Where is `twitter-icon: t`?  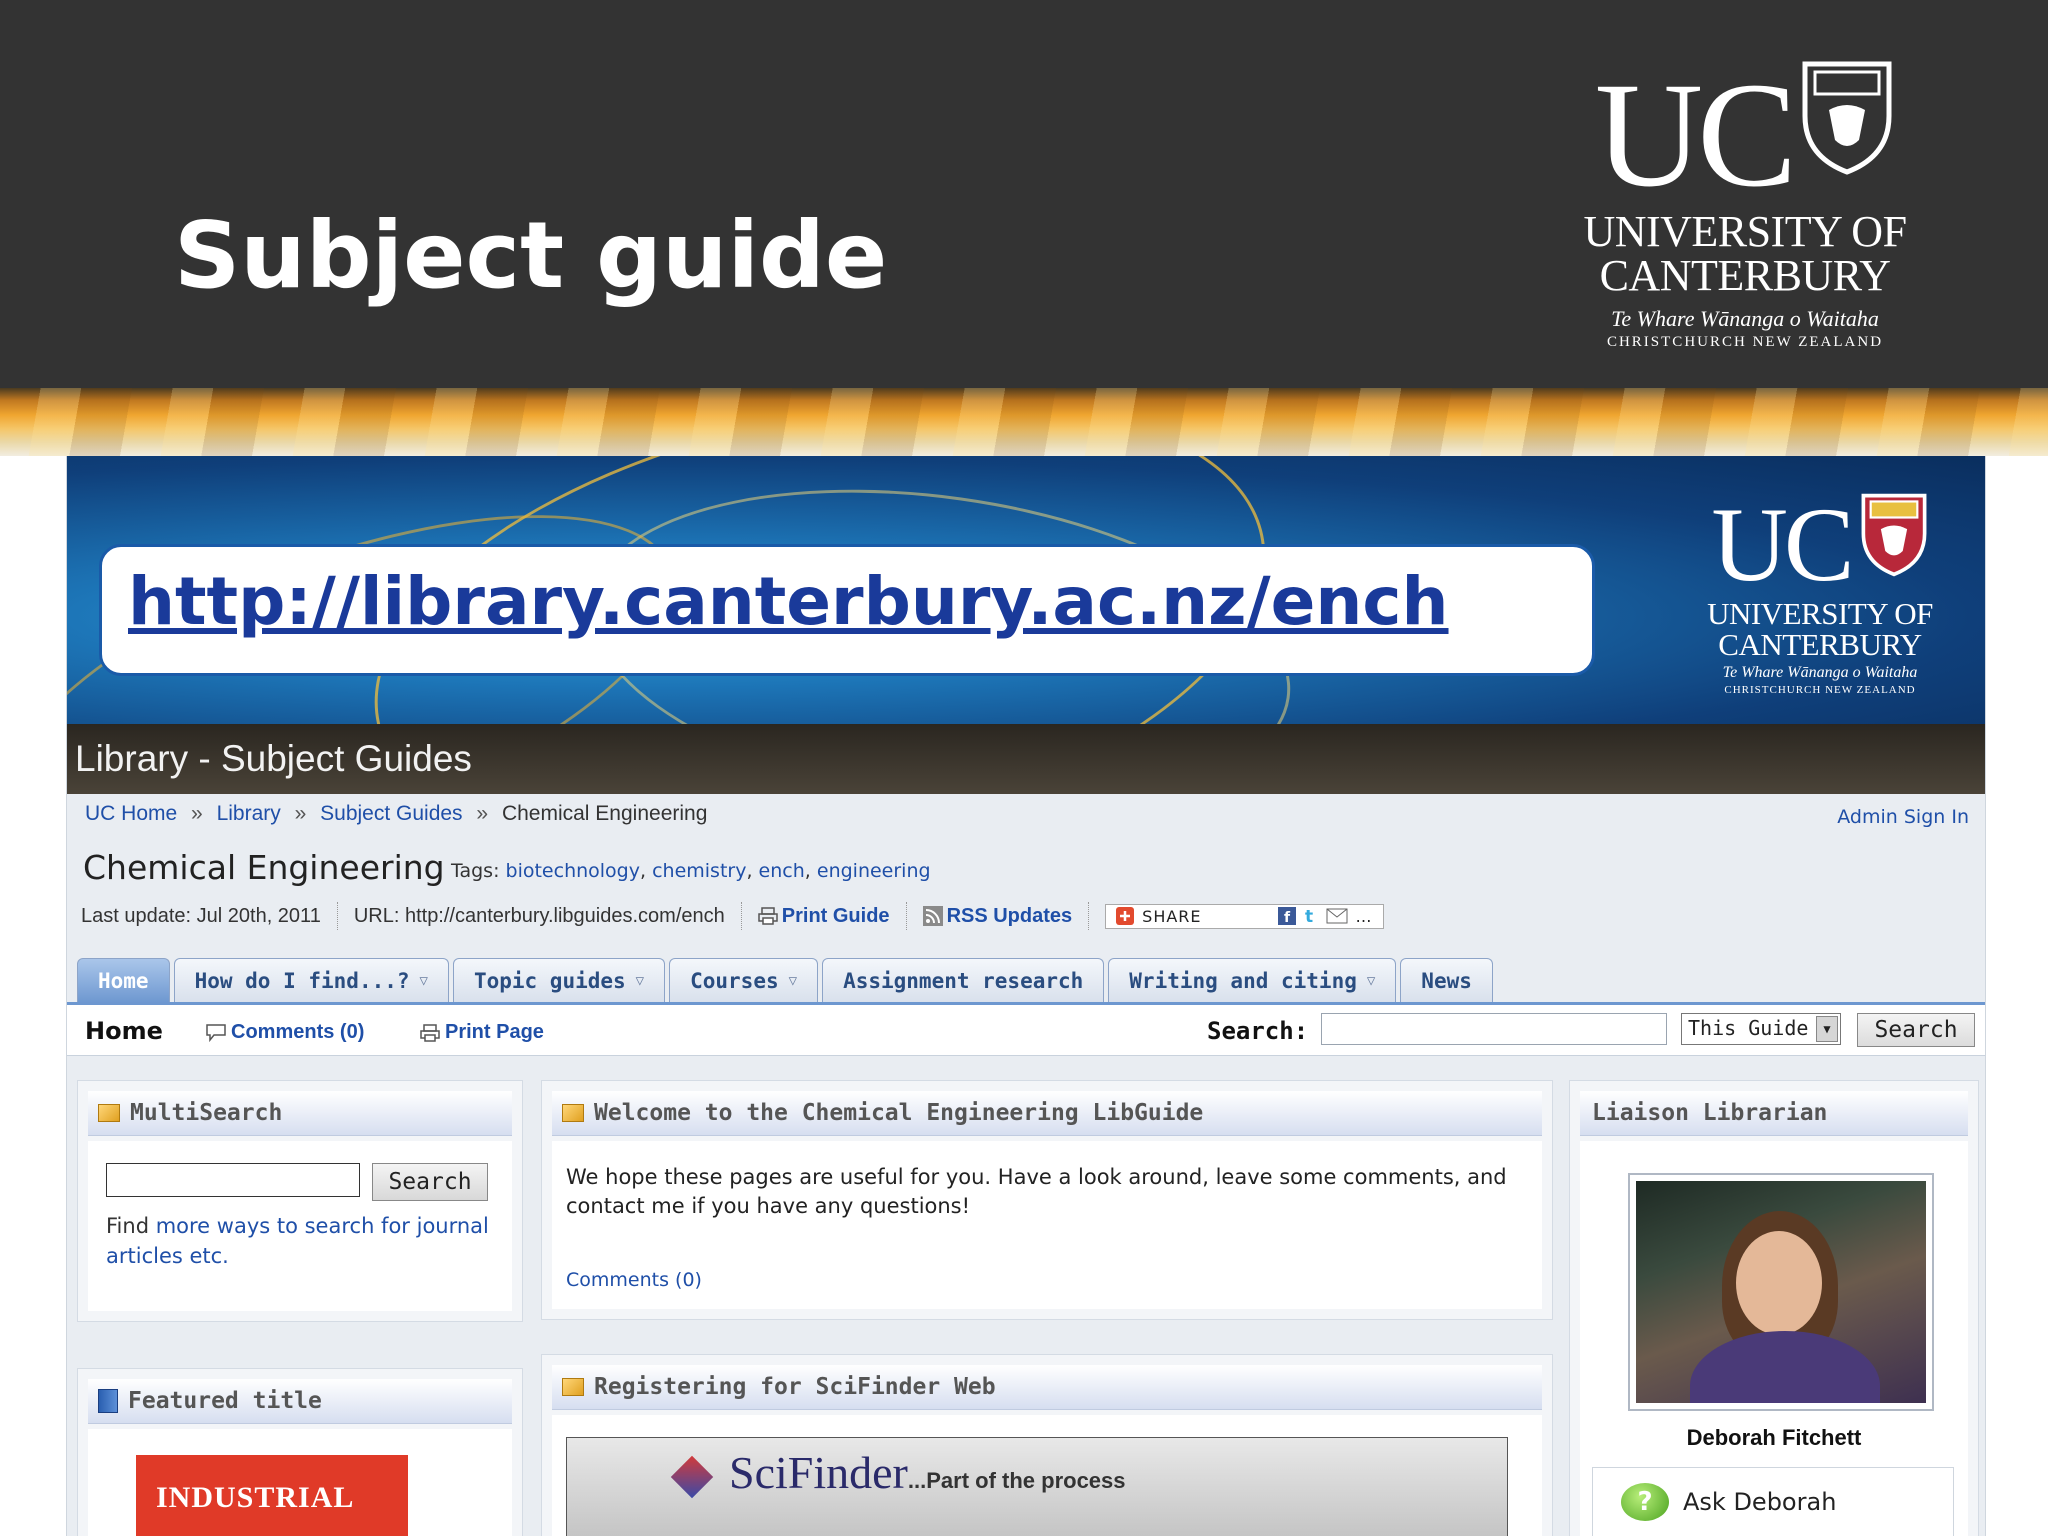
twitter-icon: t is located at coordinates (1311, 916).